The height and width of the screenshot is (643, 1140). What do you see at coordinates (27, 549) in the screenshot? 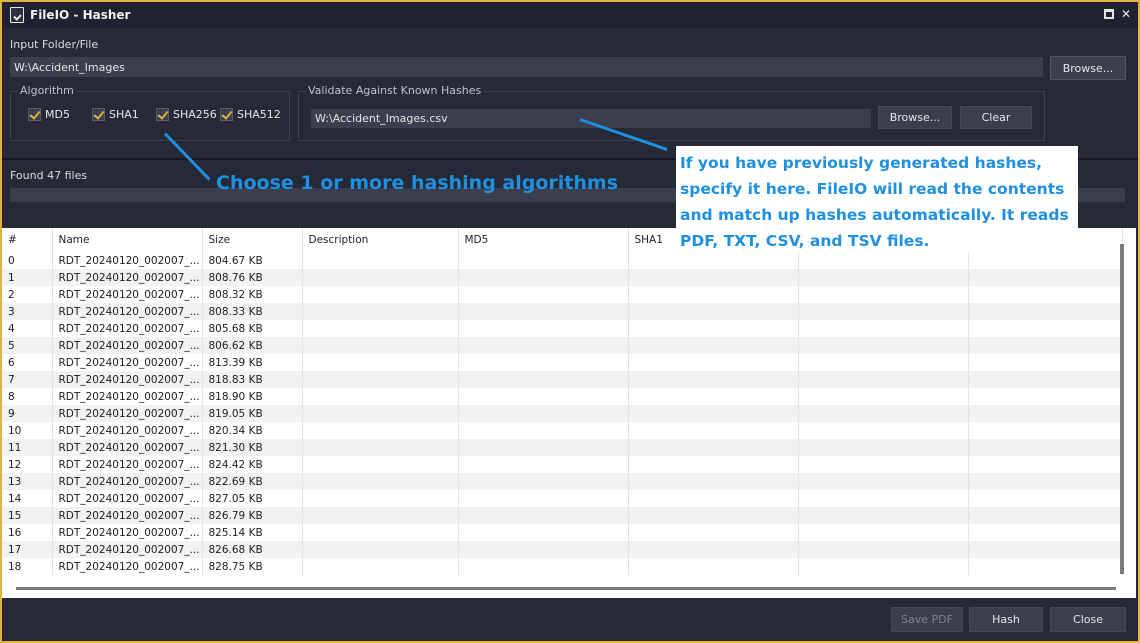
I see `row-index: 17` at bounding box center [27, 549].